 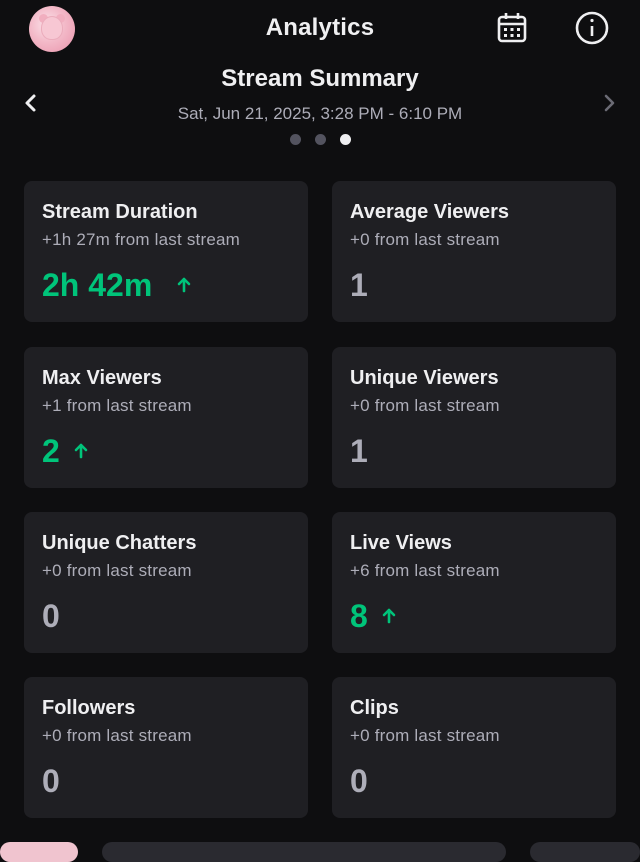 I want to click on summary-date-range: Sat, Jun 21, 2025, 3:28 PM - 6:10 PM, so click(x=320, y=113).